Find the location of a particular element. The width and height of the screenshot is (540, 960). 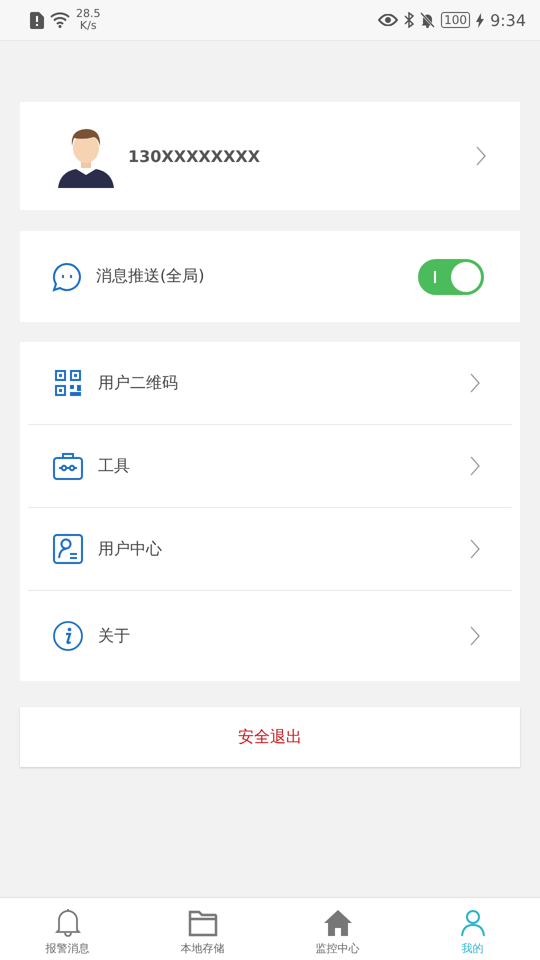

phone-number: 130XXXXXXXX is located at coordinates (195, 156).